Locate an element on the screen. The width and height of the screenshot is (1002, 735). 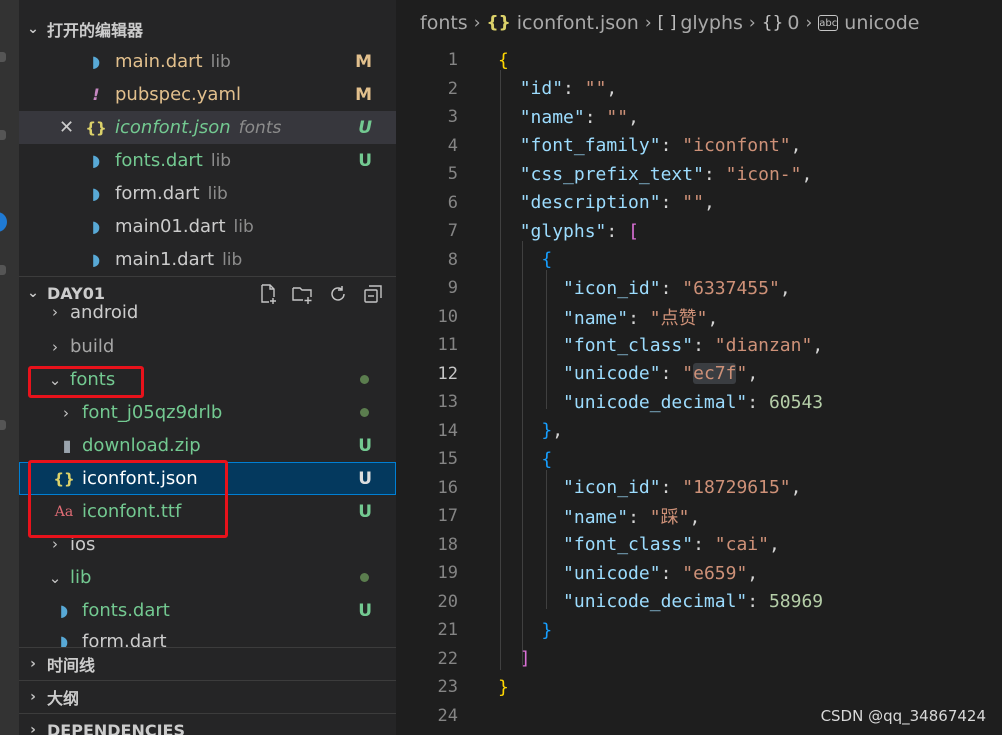
open-editor-item: ◗ form.dart lib is located at coordinates (207, 193).